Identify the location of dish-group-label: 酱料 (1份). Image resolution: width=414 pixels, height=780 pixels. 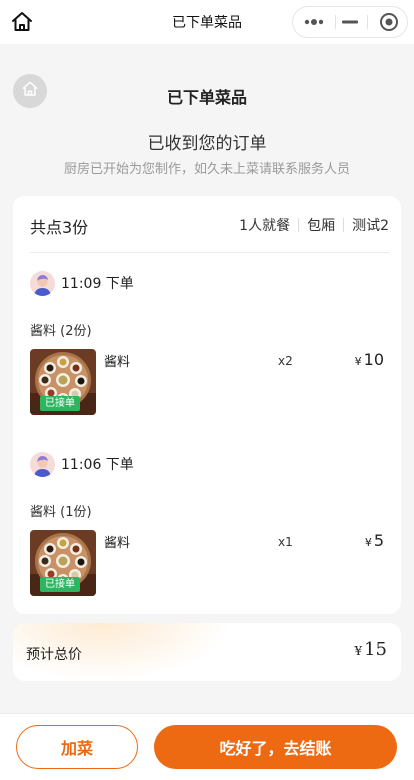
(61, 512).